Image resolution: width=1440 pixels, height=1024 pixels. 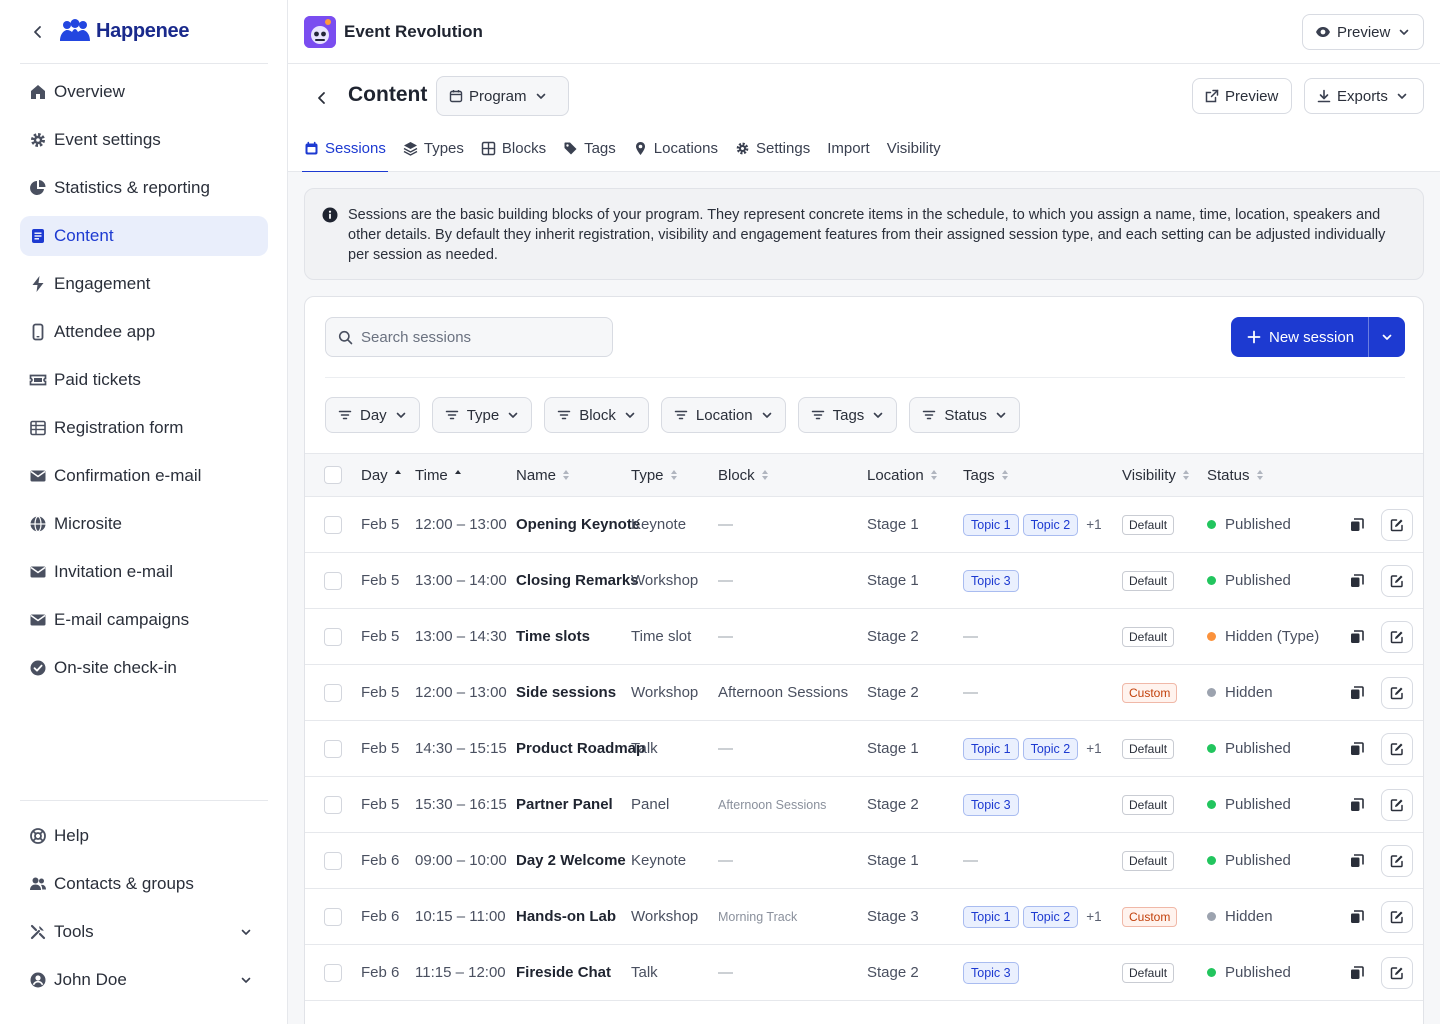 What do you see at coordinates (144, 476) in the screenshot?
I see `sidebar-item-confirmation-e-mail: Confirmation e-mail` at bounding box center [144, 476].